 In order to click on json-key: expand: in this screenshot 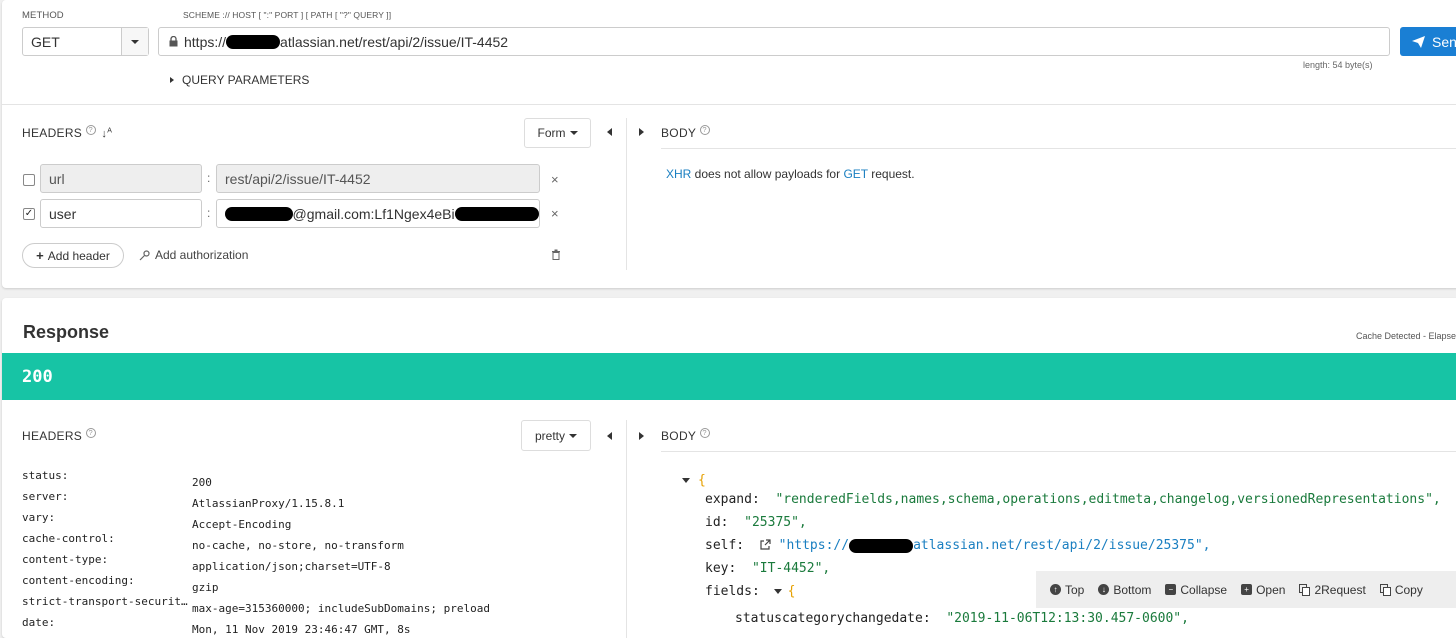, I will do `click(732, 499)`.